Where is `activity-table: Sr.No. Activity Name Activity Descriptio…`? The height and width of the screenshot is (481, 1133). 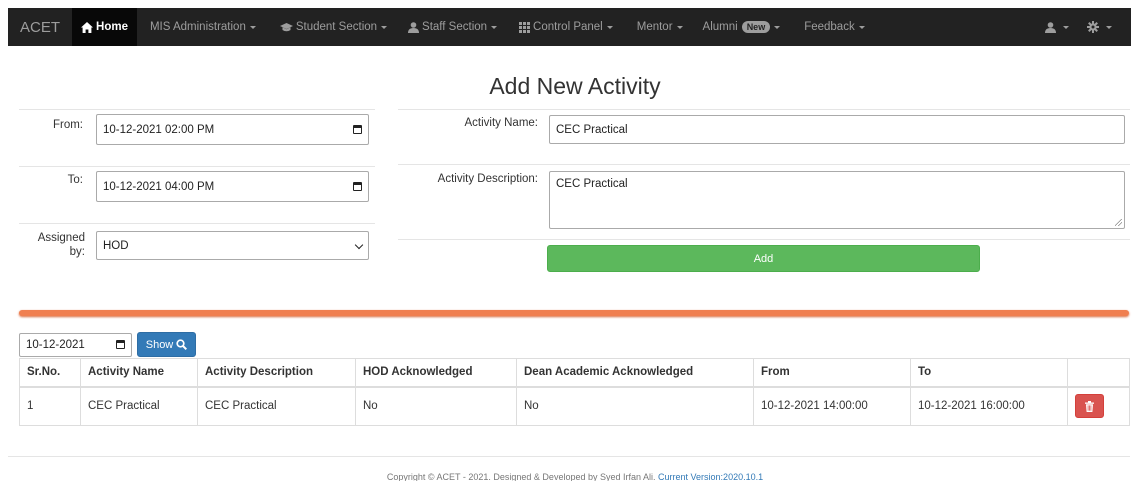 activity-table: Sr.No. Activity Name Activity Descriptio… is located at coordinates (574, 392).